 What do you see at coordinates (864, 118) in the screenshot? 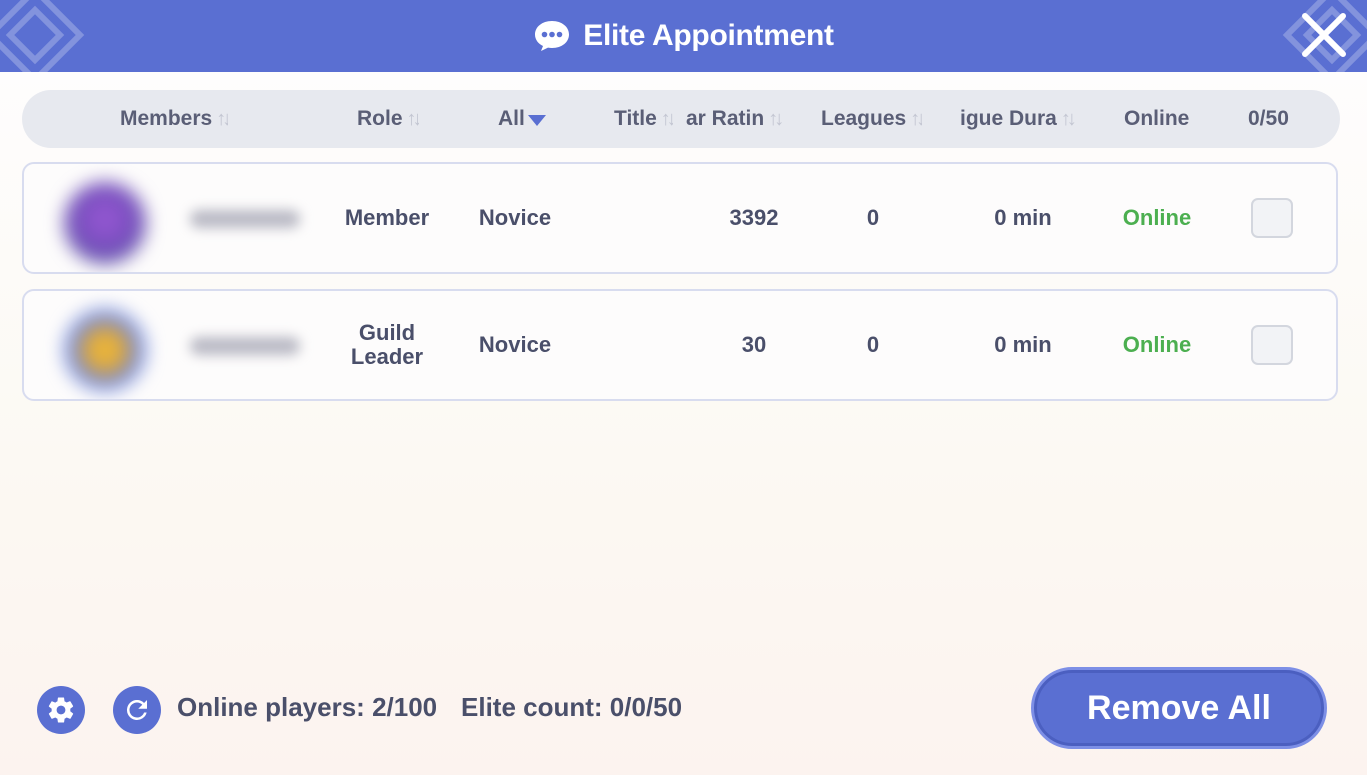
I see `column-label-leagues: Leagues` at bounding box center [864, 118].